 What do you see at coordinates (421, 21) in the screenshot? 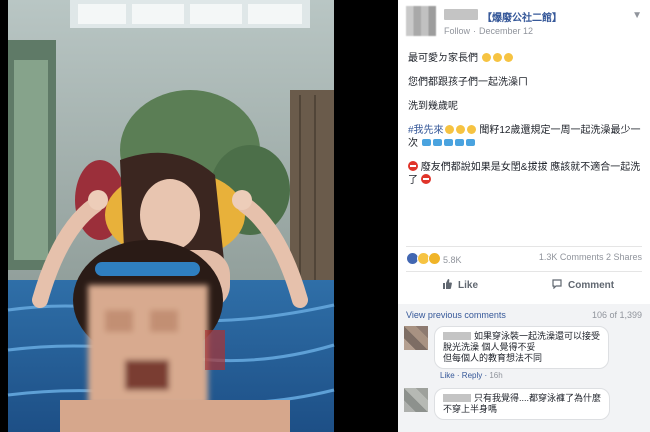
I see `page-avatar` at bounding box center [421, 21].